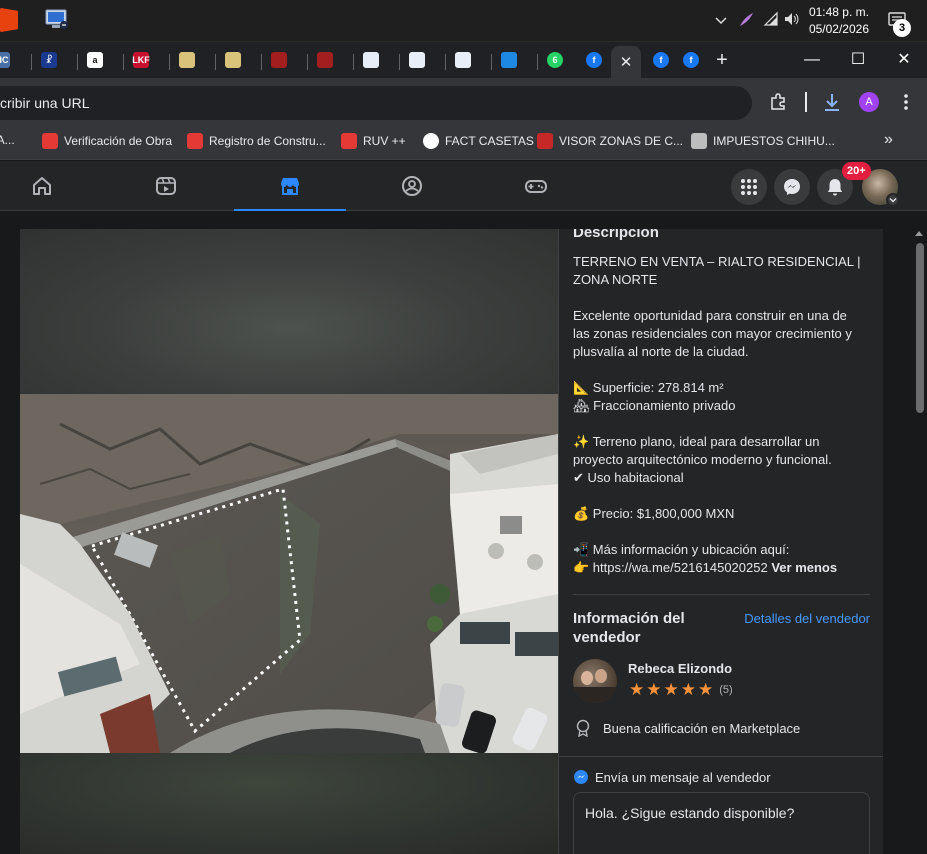  Describe the element at coordinates (893, 200) in the screenshot. I see `chevron-down-icon` at that location.